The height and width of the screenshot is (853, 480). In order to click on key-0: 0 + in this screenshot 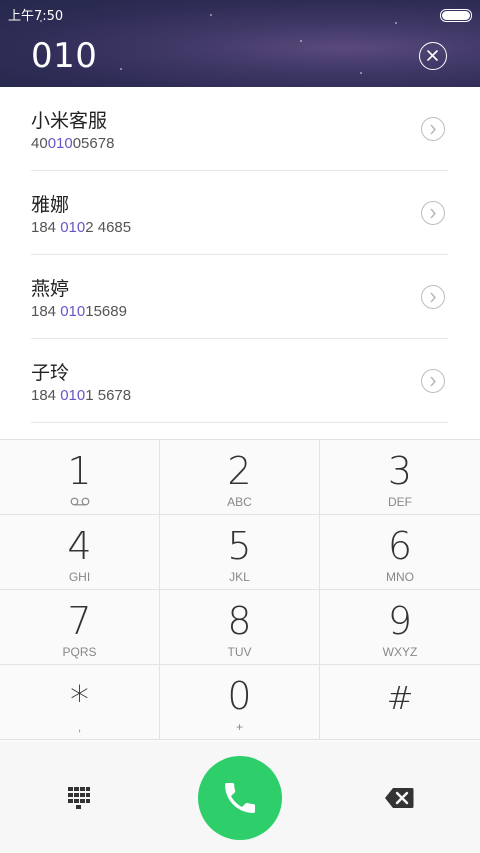, I will do `click(240, 702)`.